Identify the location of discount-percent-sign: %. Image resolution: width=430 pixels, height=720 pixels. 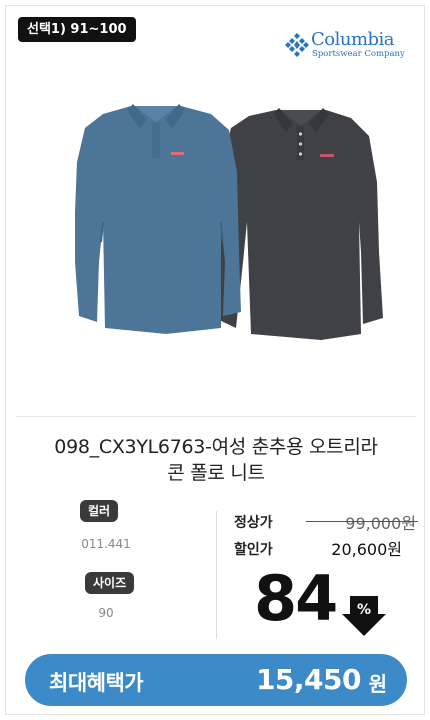
(364, 610).